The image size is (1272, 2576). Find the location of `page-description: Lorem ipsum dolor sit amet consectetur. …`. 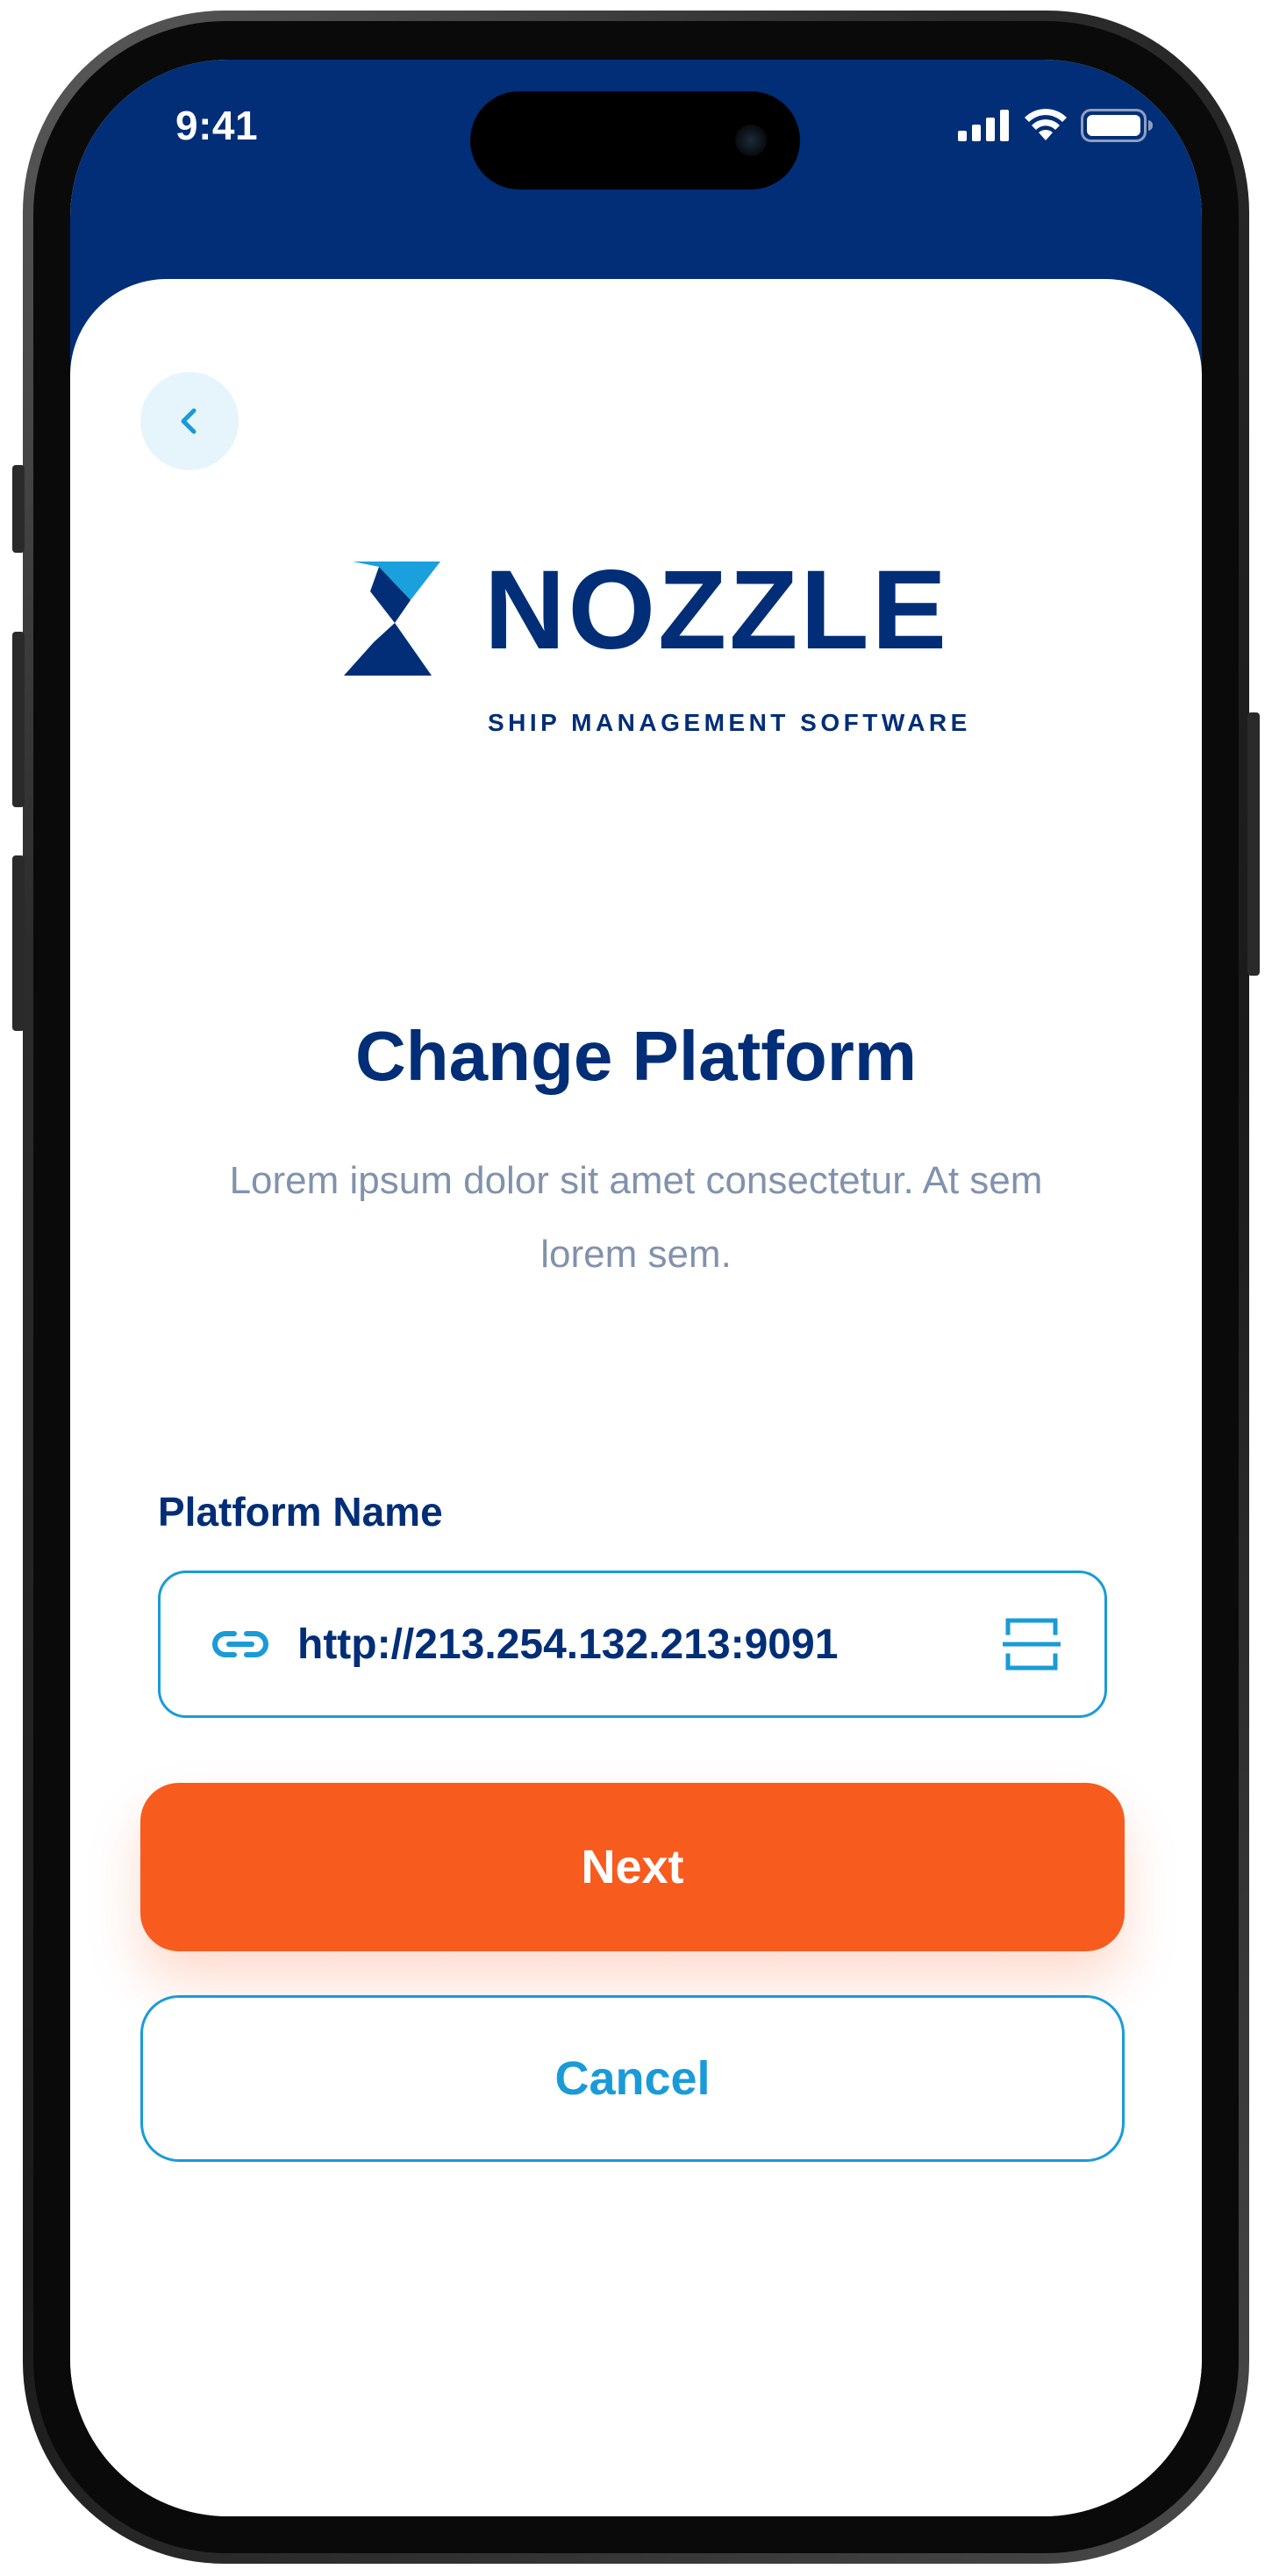

page-description: Lorem ipsum dolor sit amet consectetur. … is located at coordinates (636, 1217).